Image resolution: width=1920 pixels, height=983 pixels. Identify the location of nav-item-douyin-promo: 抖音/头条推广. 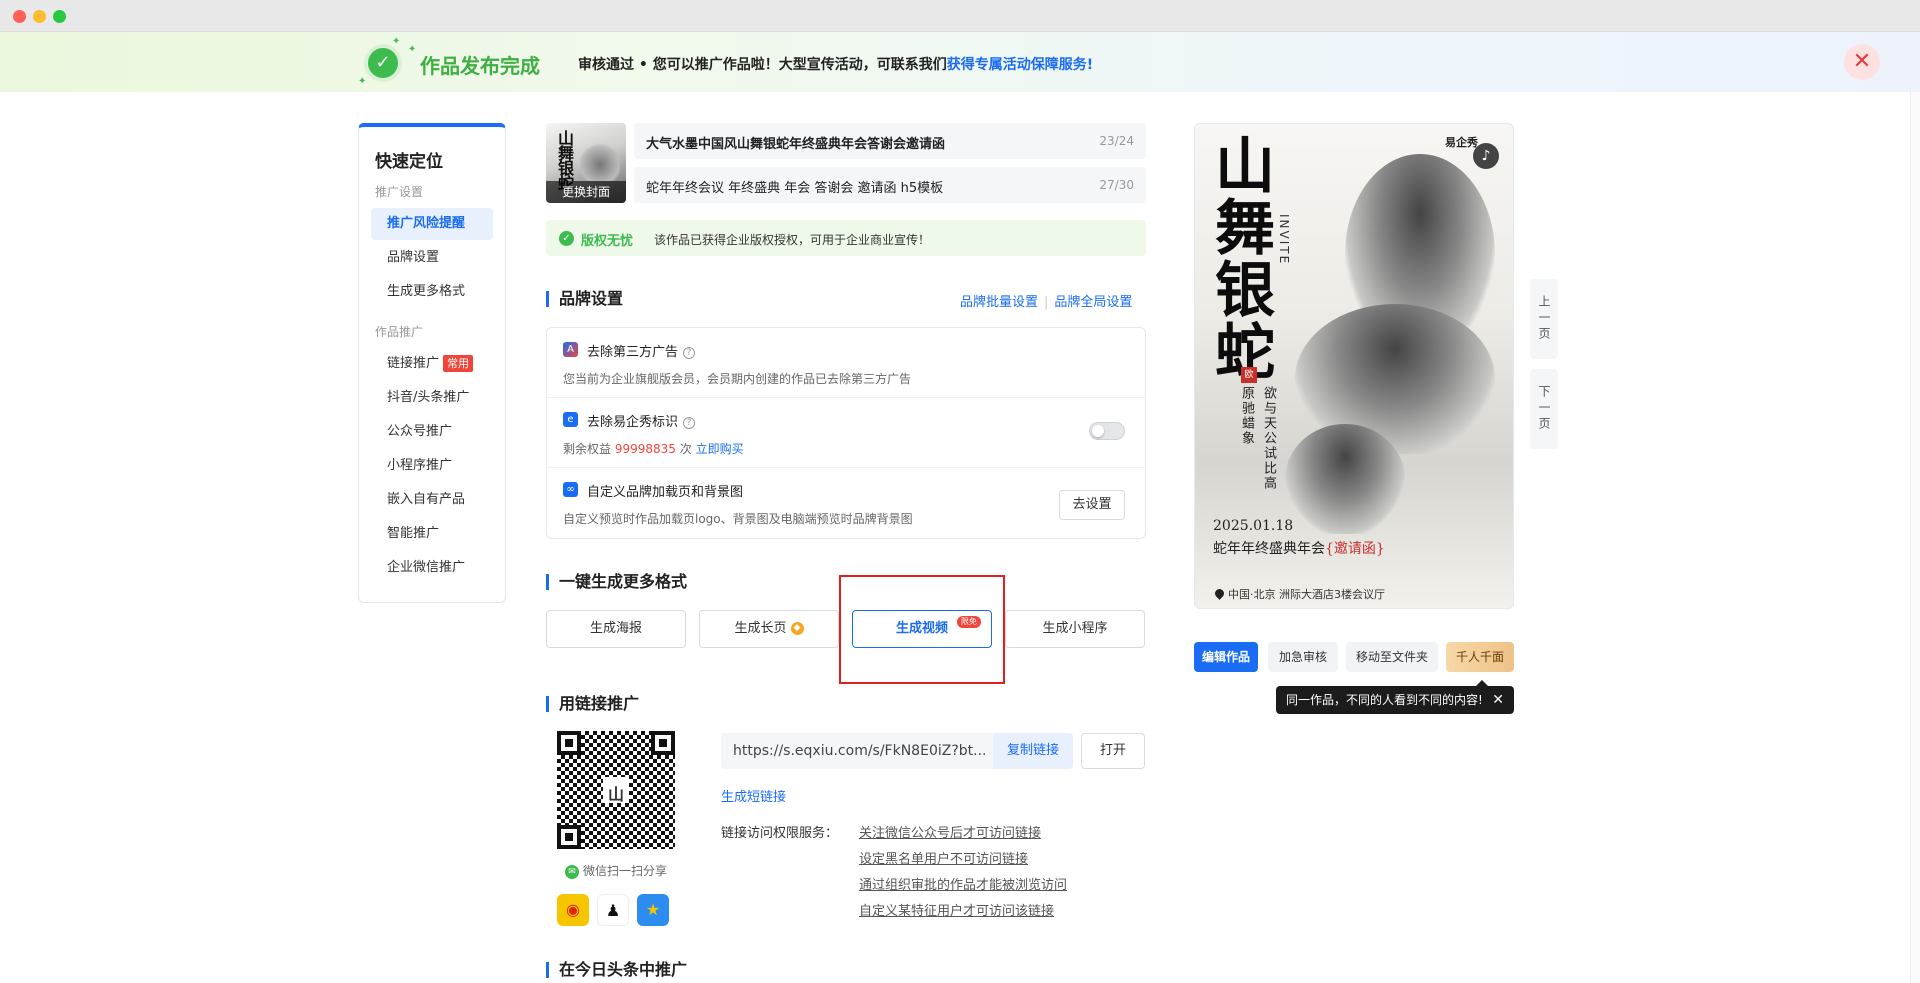
(432, 398).